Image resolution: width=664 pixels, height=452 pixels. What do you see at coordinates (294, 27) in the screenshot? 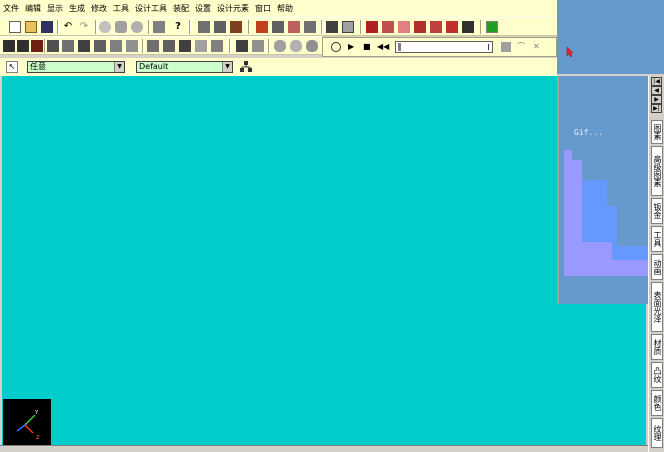
I see `color-icon` at bounding box center [294, 27].